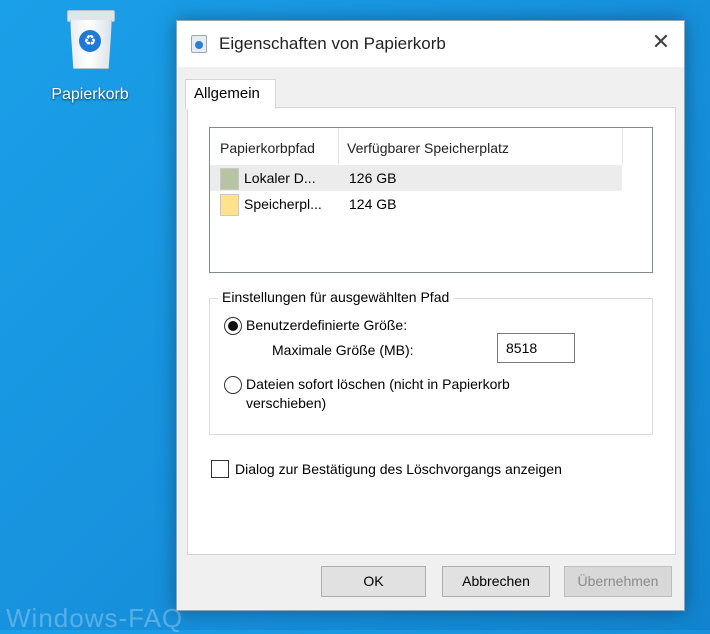 This screenshot has height=634, width=710. I want to click on list-item: Lokaler D... 126 GB, so click(416, 178).